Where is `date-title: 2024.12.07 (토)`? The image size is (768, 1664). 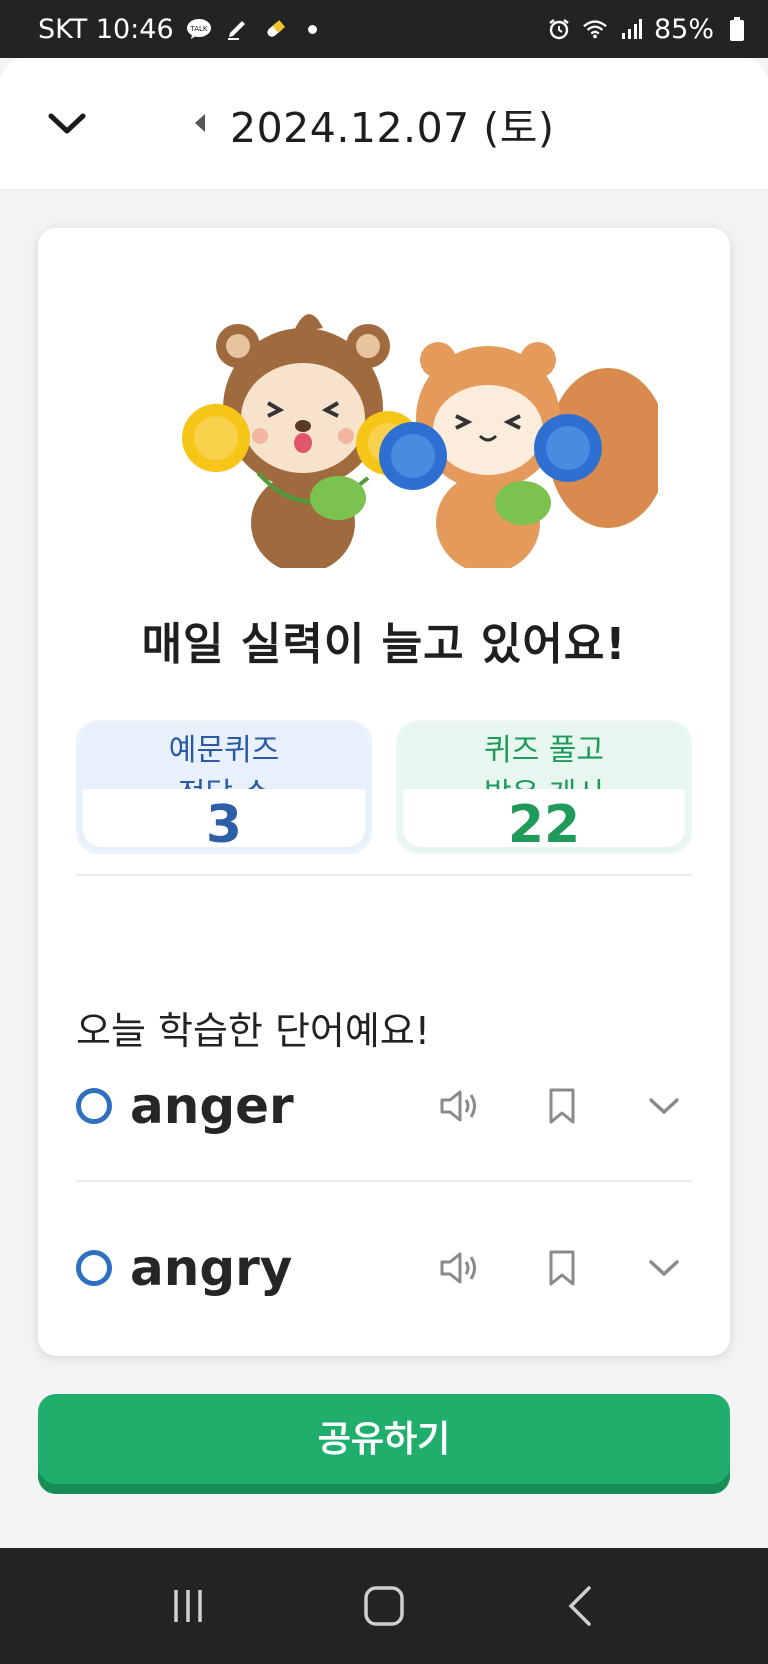
date-title: 2024.12.07 (토) is located at coordinates (392, 124).